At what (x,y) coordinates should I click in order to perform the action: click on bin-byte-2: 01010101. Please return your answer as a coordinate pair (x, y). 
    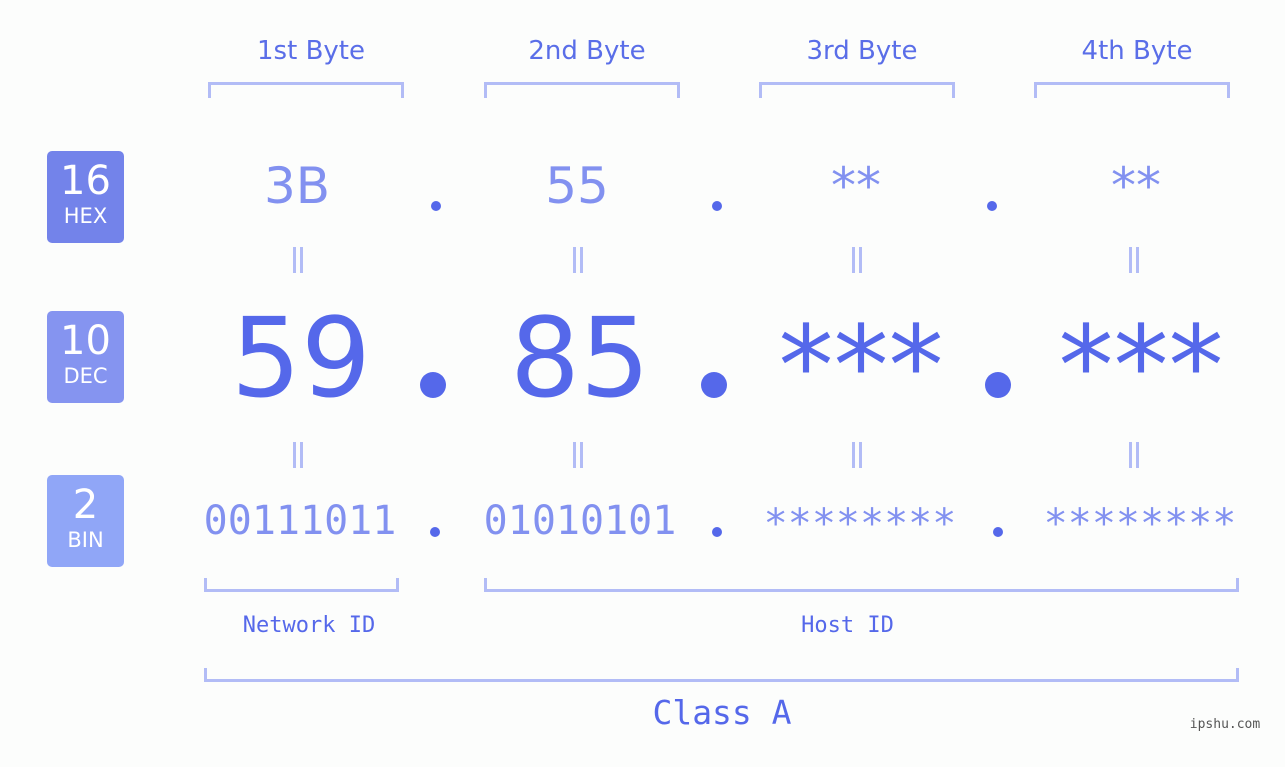
    Looking at the image, I should click on (580, 521).